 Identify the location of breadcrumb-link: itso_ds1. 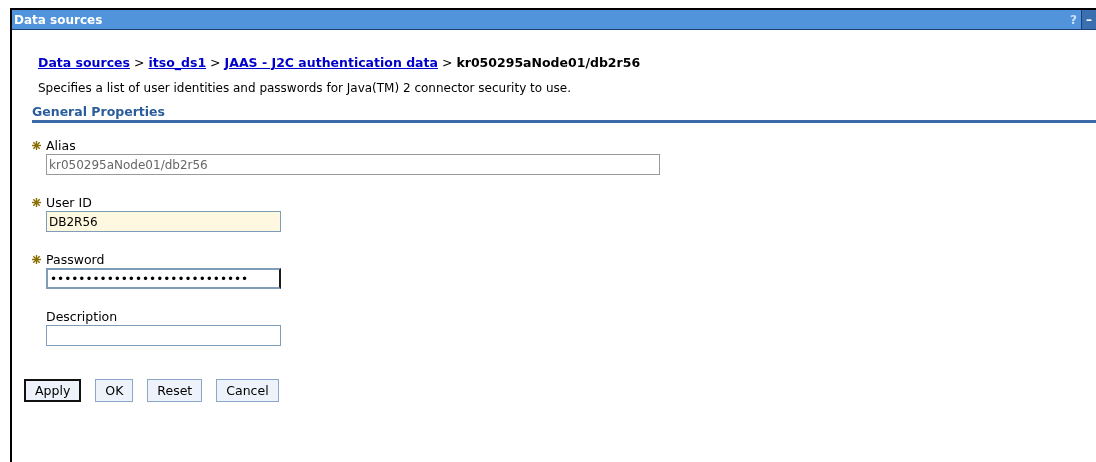
(177, 62).